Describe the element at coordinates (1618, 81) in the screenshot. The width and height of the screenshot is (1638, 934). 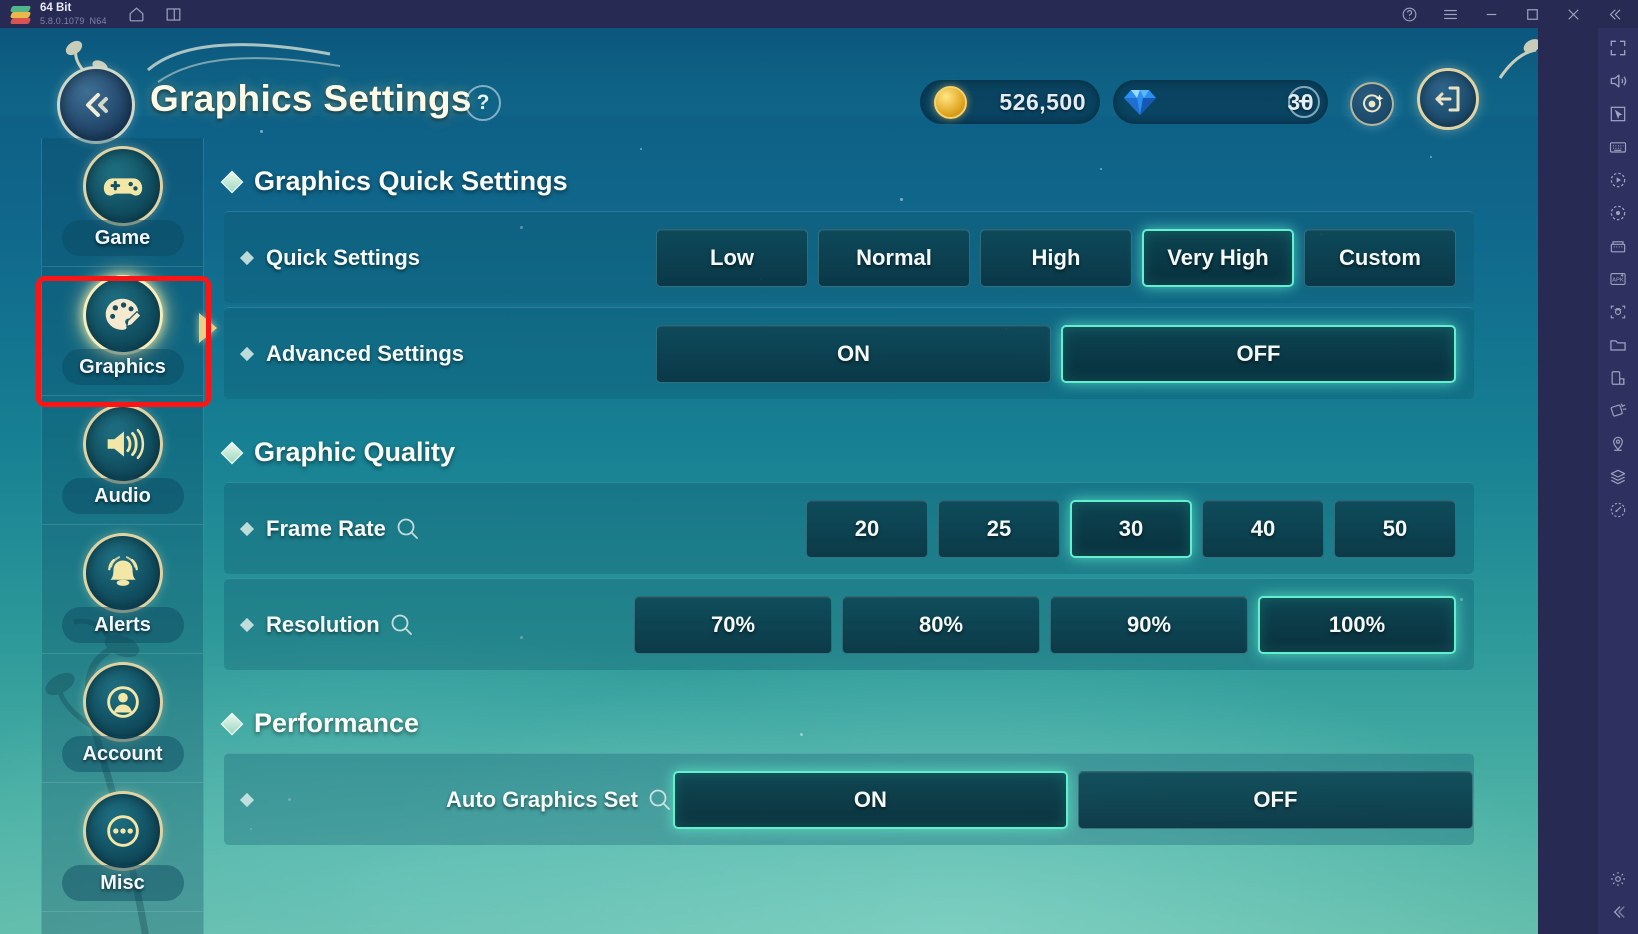
I see `volume-icon` at that location.